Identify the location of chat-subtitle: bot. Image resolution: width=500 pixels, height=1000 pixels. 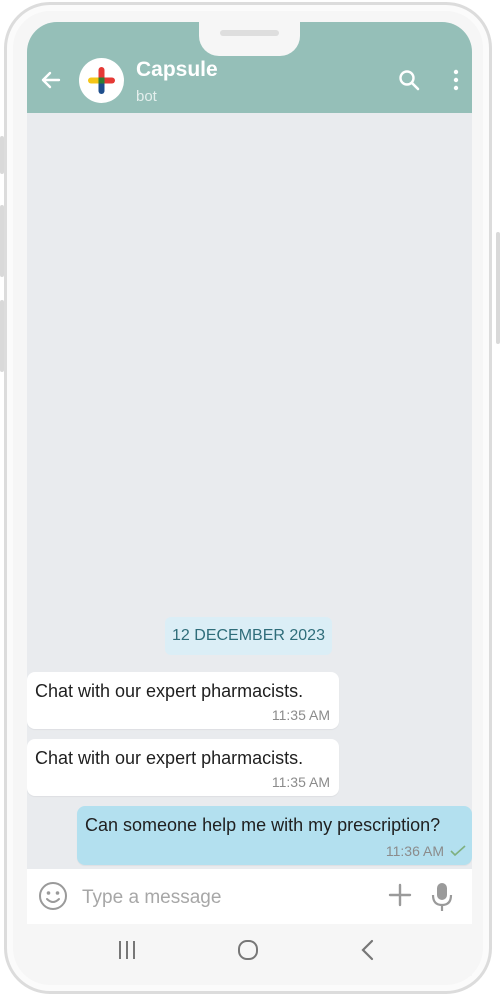
(146, 96).